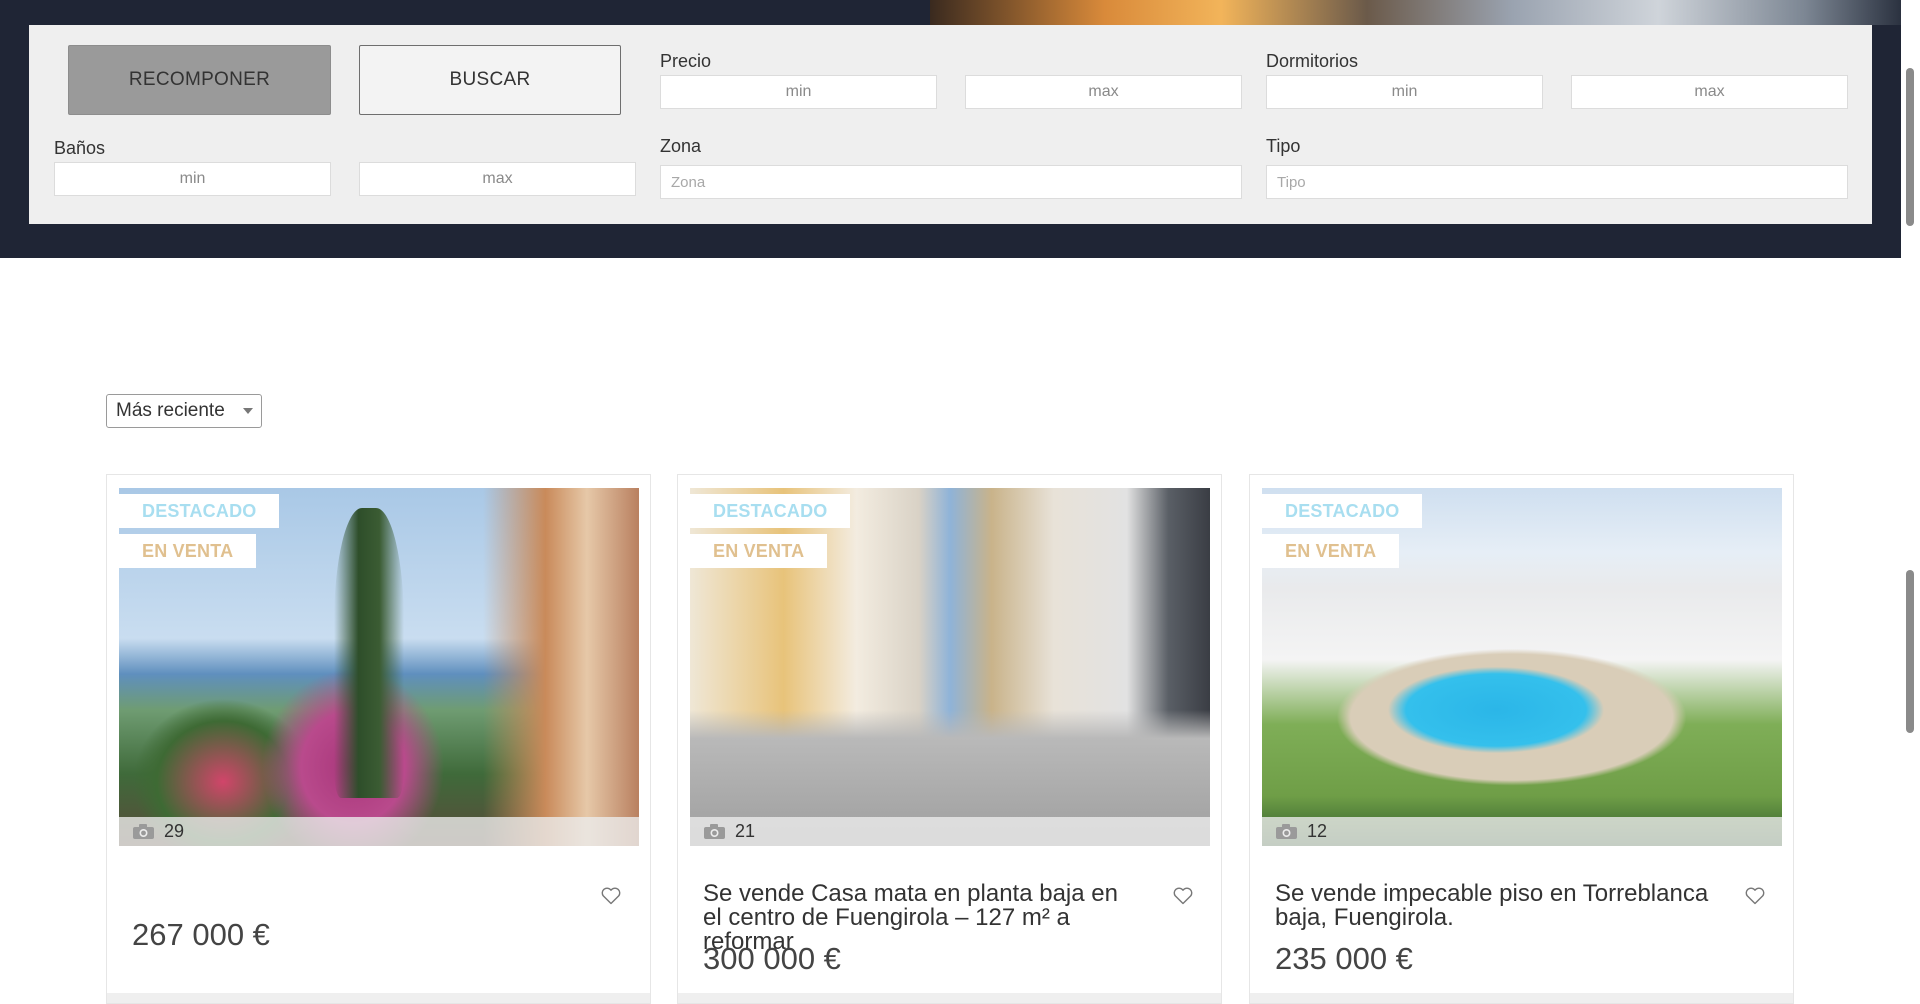 This screenshot has width=1920, height=1004. What do you see at coordinates (170, 410) in the screenshot?
I see `sort-selected-value: Más reciente` at bounding box center [170, 410].